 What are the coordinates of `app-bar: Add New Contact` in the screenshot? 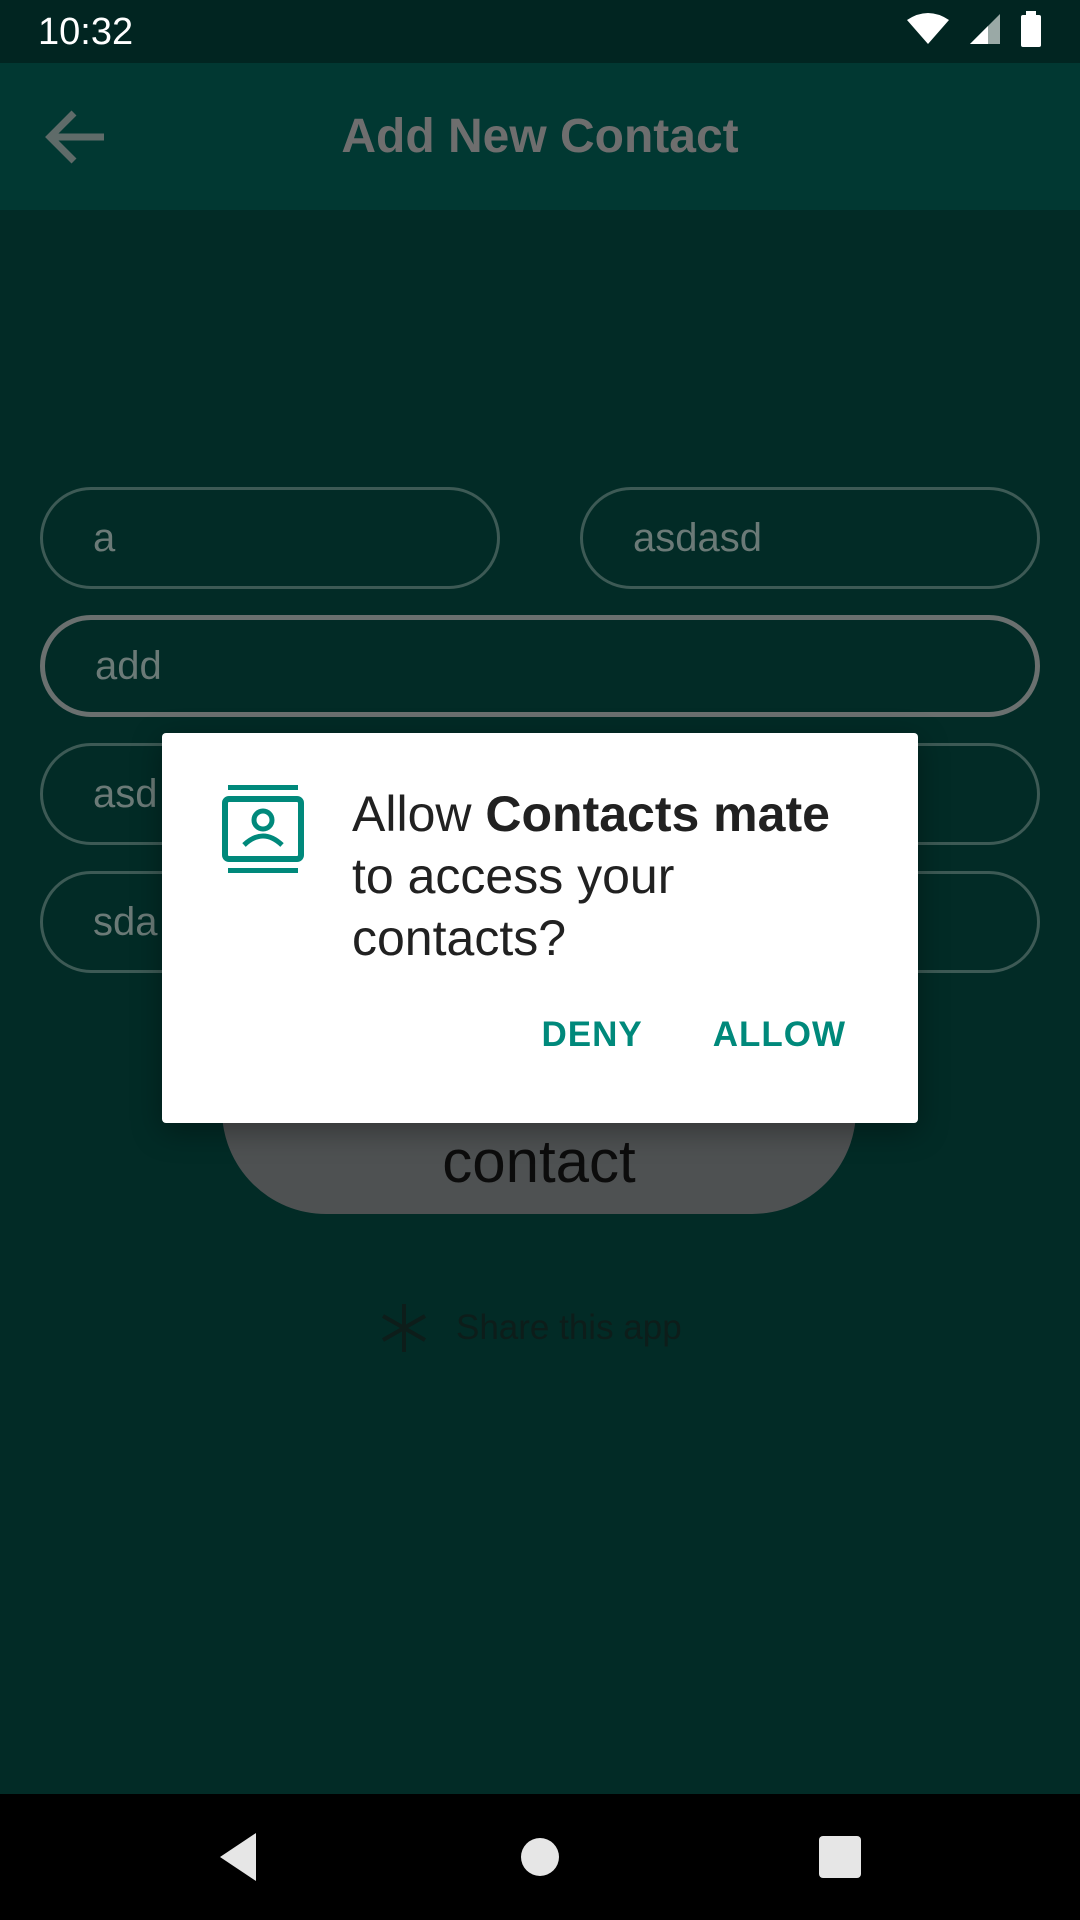 It's located at (540, 136).